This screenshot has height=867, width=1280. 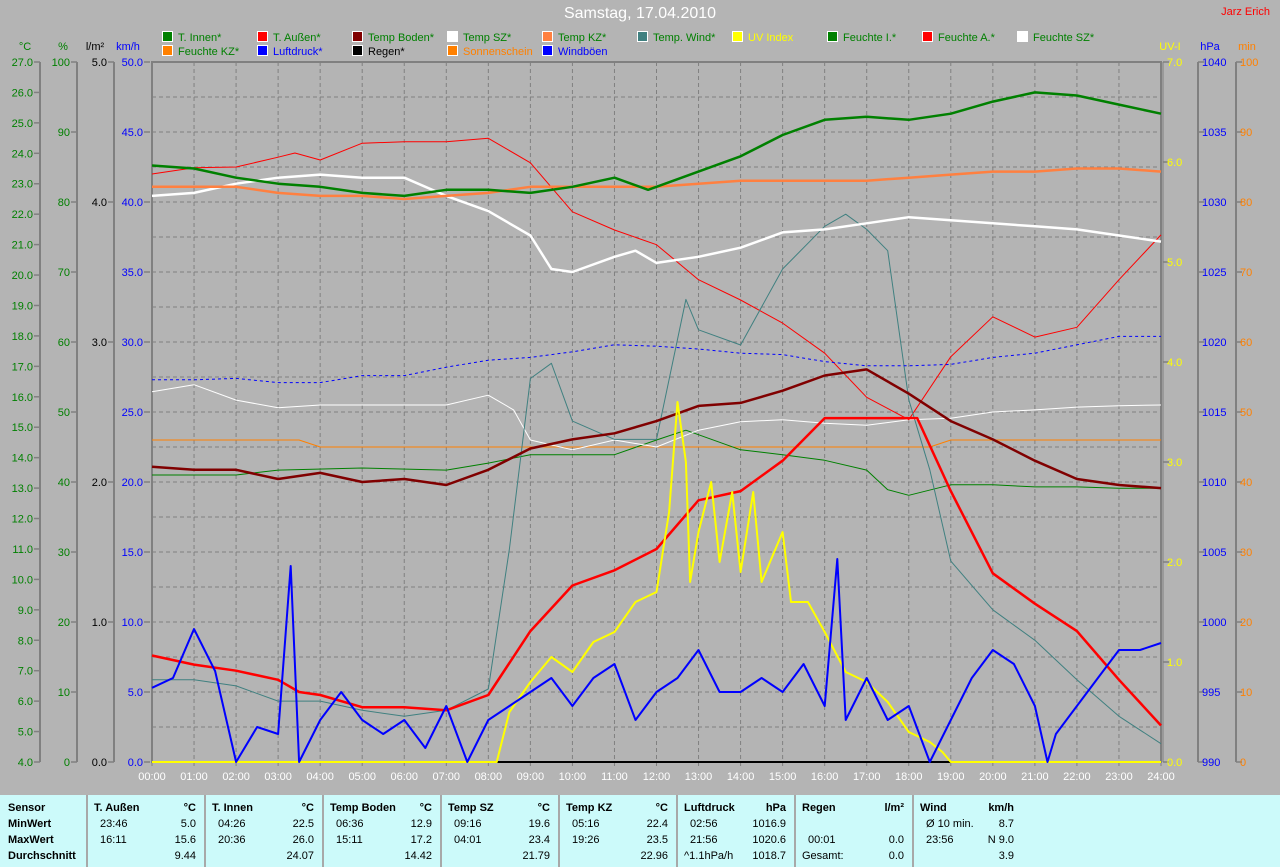 What do you see at coordinates (1161, 777) in the screenshot?
I see `x-tick-label: 24:00` at bounding box center [1161, 777].